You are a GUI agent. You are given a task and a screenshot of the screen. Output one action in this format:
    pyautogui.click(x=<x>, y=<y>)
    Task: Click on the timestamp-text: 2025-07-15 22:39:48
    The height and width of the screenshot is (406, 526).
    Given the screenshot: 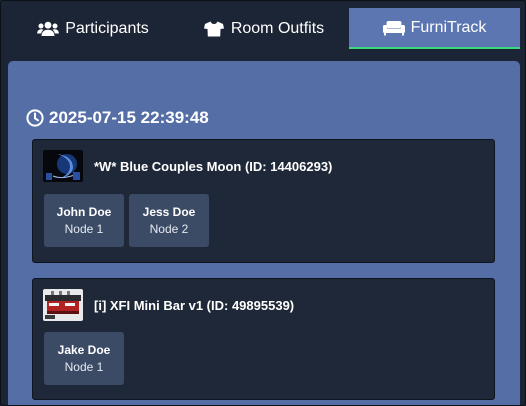 What is the action you would take?
    pyautogui.click(x=129, y=117)
    